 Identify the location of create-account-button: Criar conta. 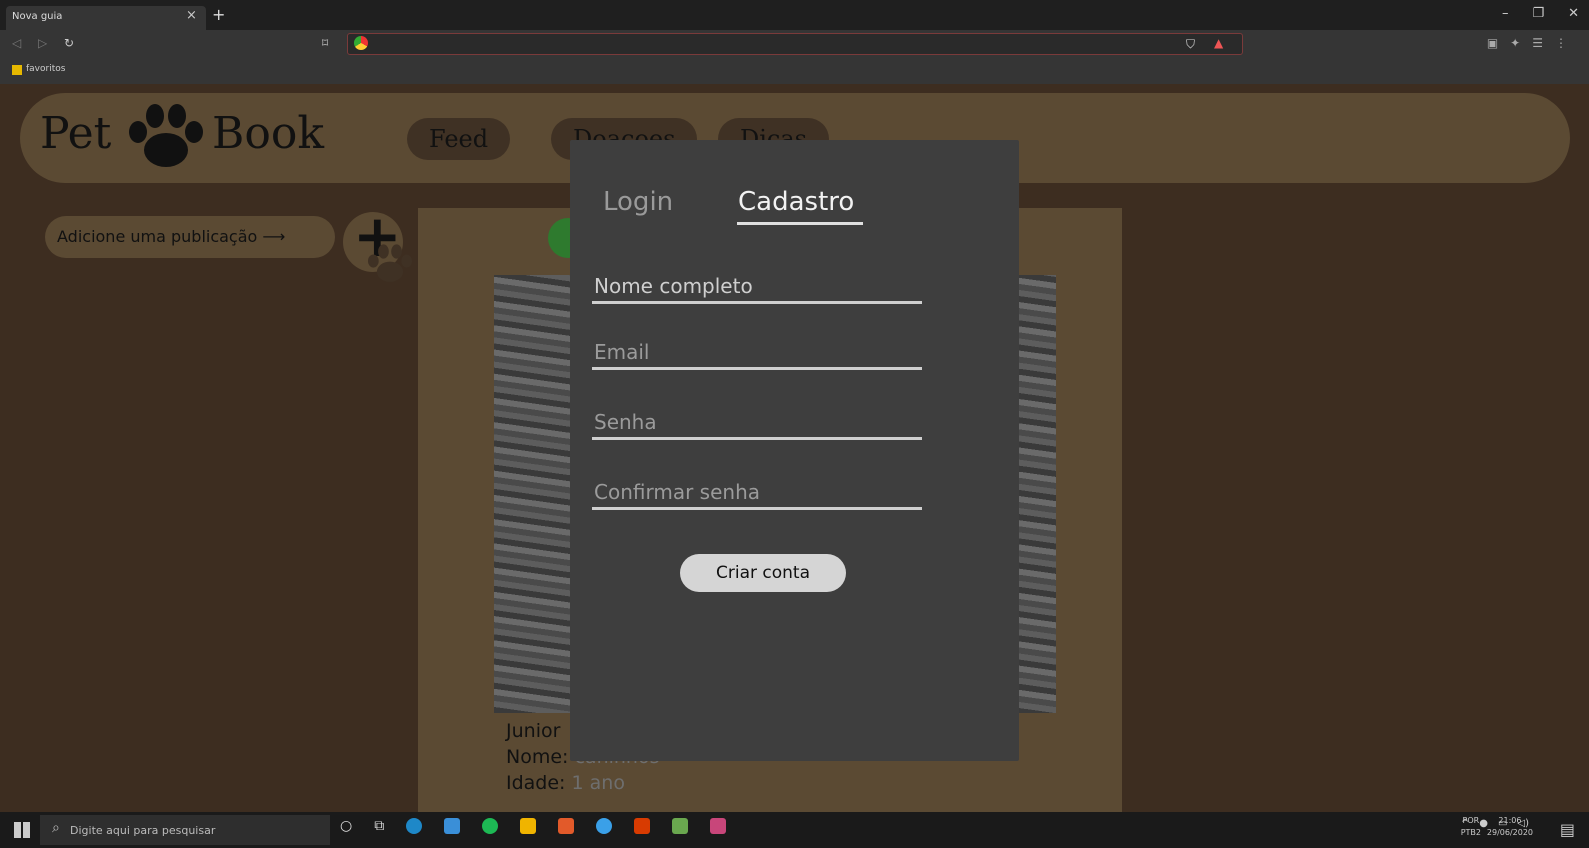
(763, 573).